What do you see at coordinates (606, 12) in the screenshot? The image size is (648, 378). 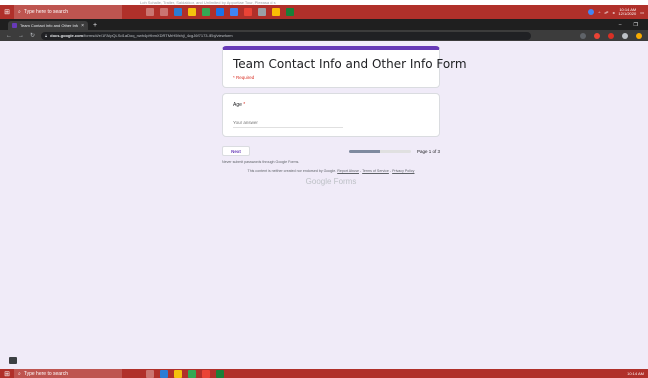 I see `network-icon: ☍` at bounding box center [606, 12].